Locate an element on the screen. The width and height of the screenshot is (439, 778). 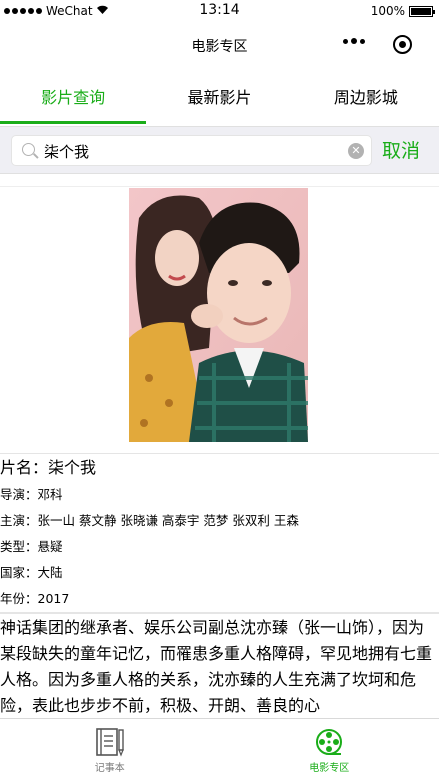
cancel-button: 取消 is located at coordinates (401, 149).